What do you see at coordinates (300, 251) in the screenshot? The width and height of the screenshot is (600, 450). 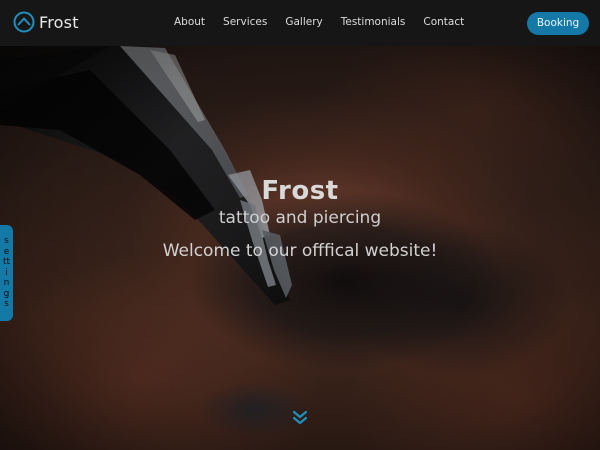 I see `hero-welcome-text: Welcome to our offfical website!` at bounding box center [300, 251].